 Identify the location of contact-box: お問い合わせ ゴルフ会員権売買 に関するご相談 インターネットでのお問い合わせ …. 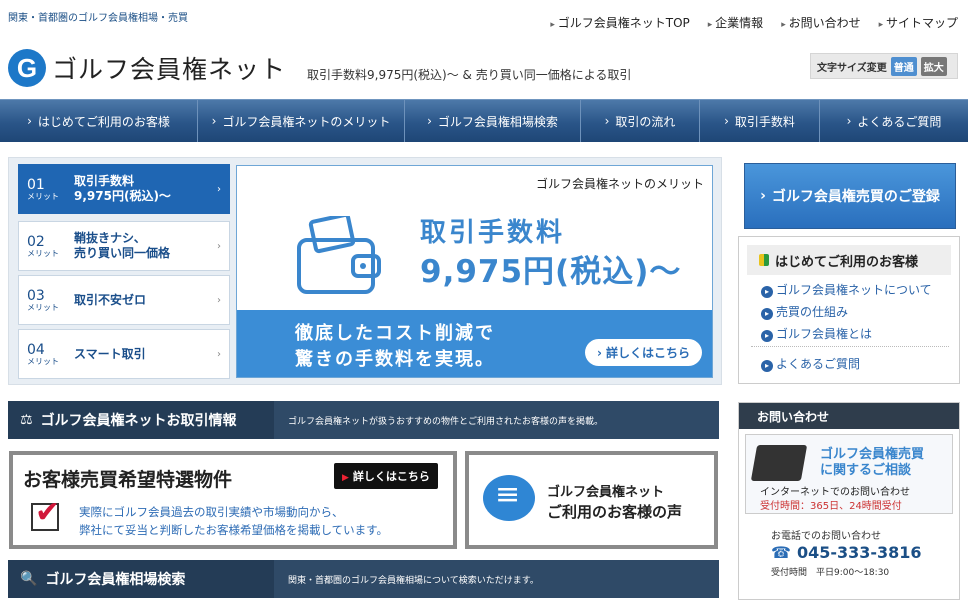
(849, 501).